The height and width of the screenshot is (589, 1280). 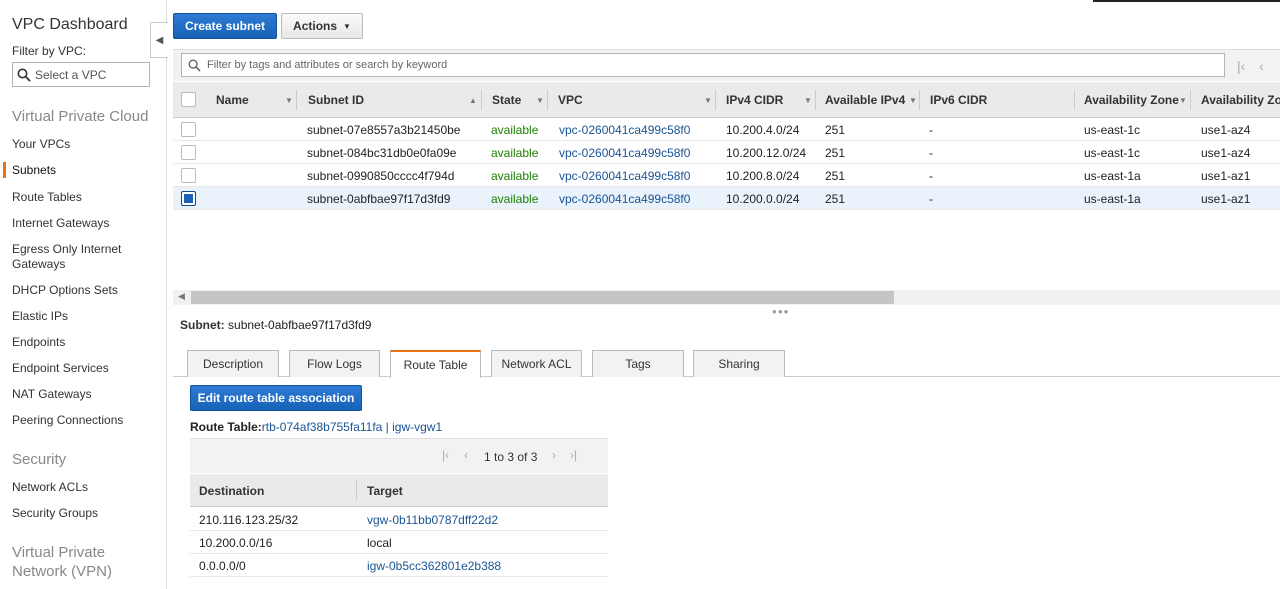 What do you see at coordinates (389, 100) in the screenshot?
I see `column-subnet-id: Subnet ID ▲` at bounding box center [389, 100].